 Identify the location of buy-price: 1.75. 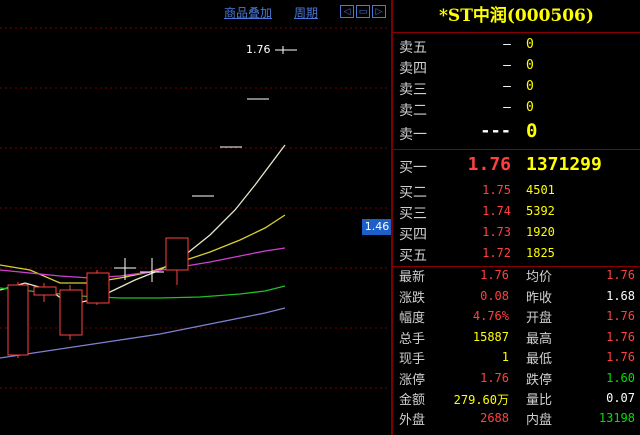
(496, 190).